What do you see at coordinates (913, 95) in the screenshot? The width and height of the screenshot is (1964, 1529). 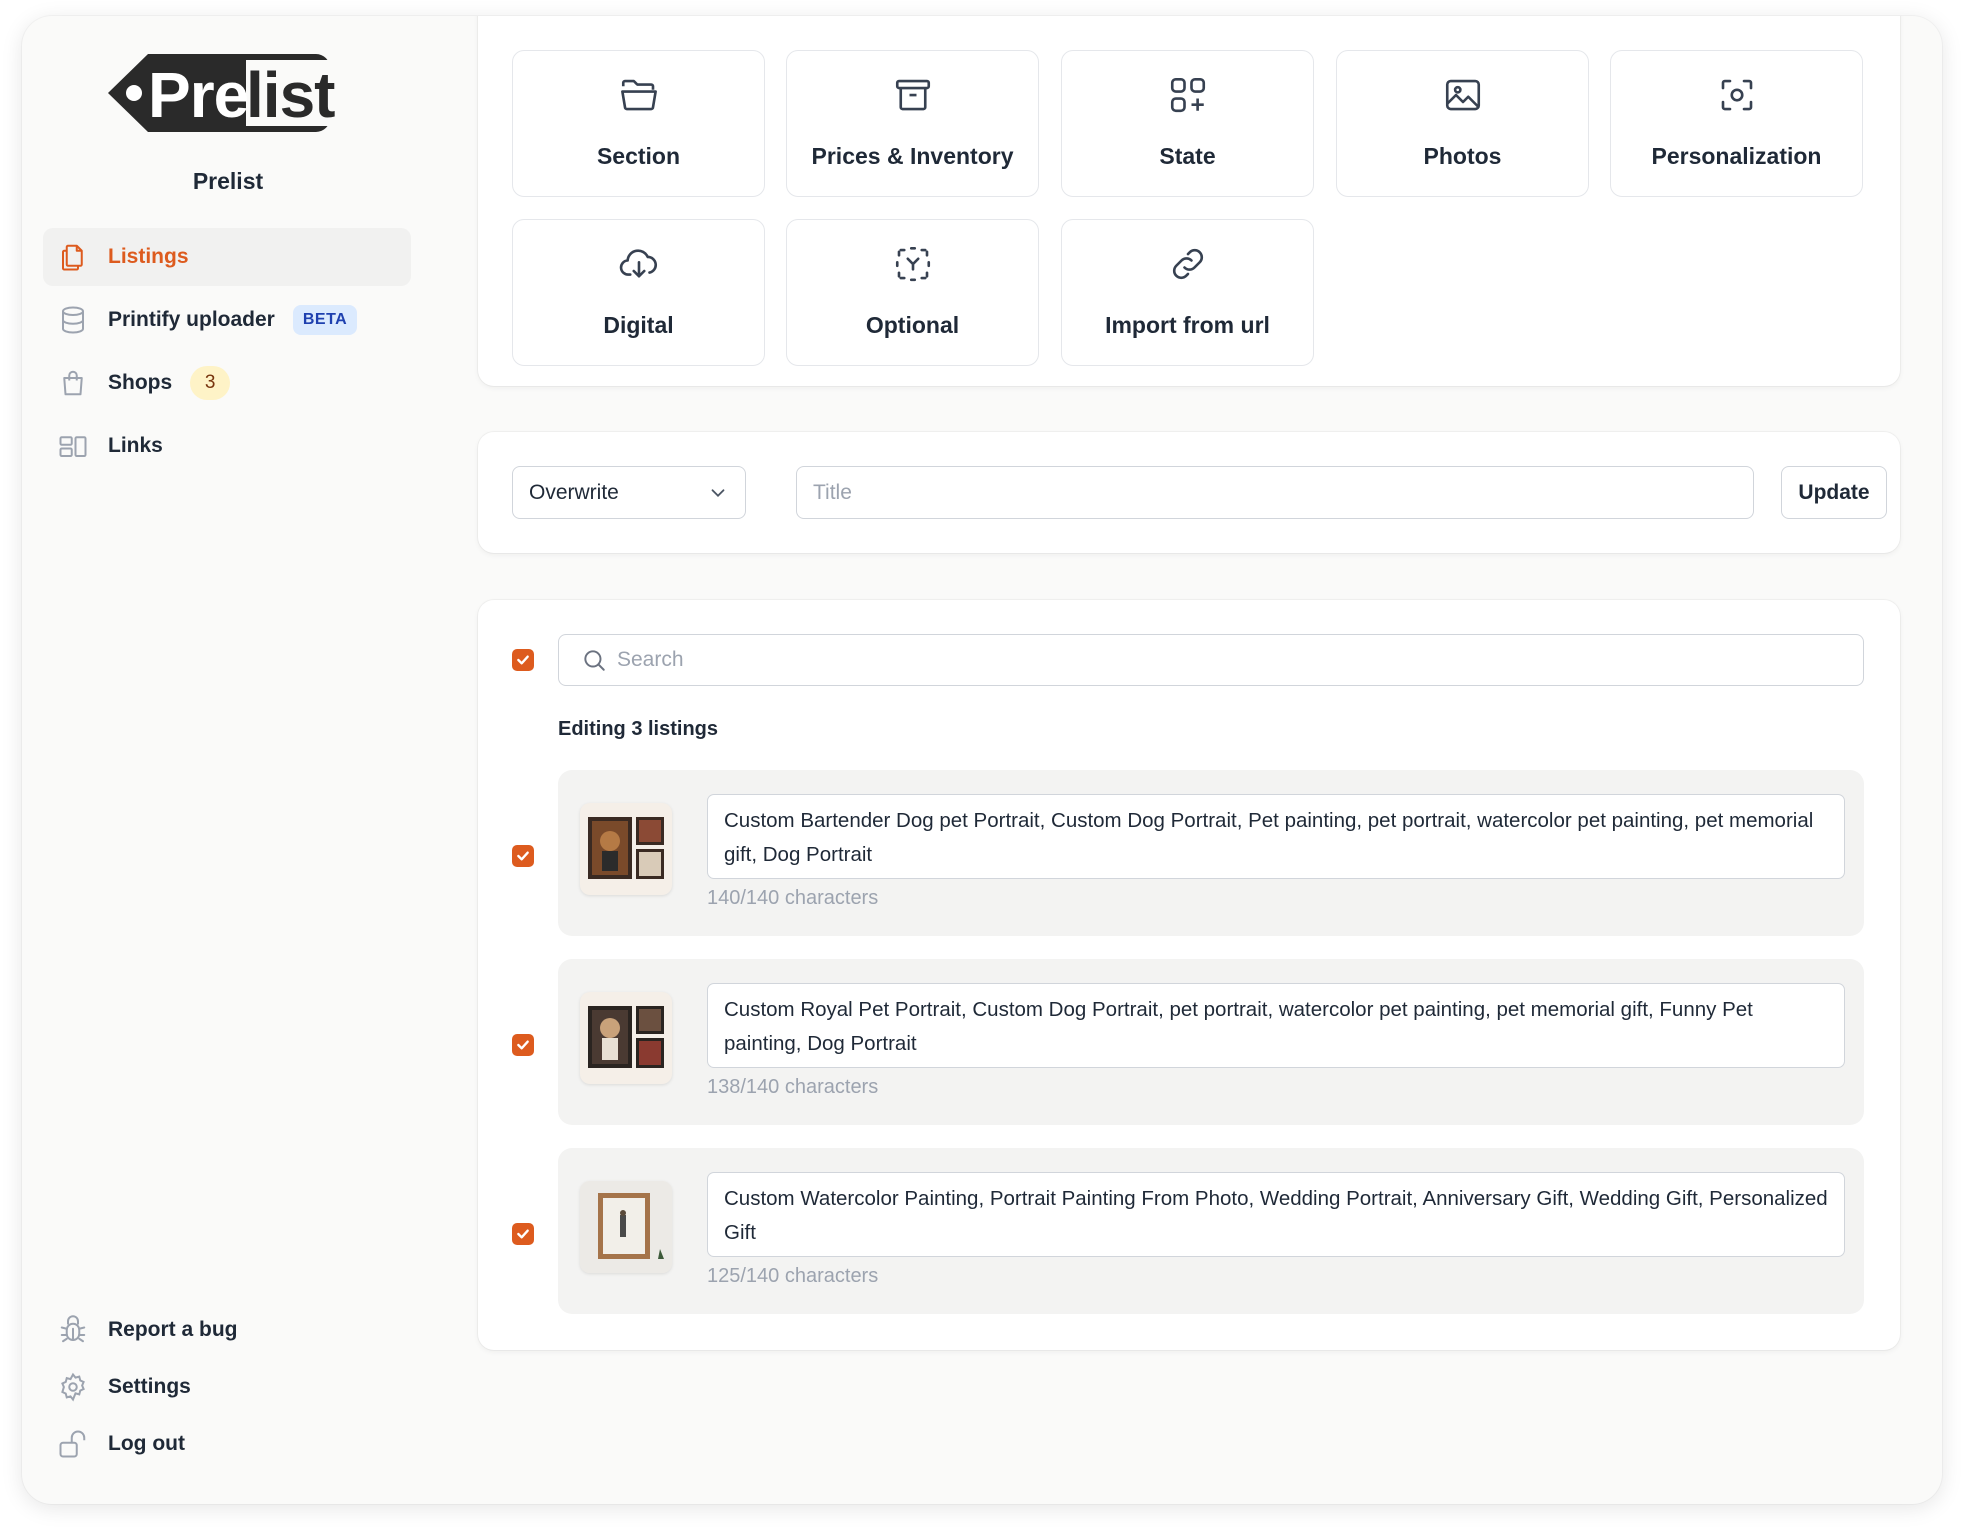 I see `archive-icon` at bounding box center [913, 95].